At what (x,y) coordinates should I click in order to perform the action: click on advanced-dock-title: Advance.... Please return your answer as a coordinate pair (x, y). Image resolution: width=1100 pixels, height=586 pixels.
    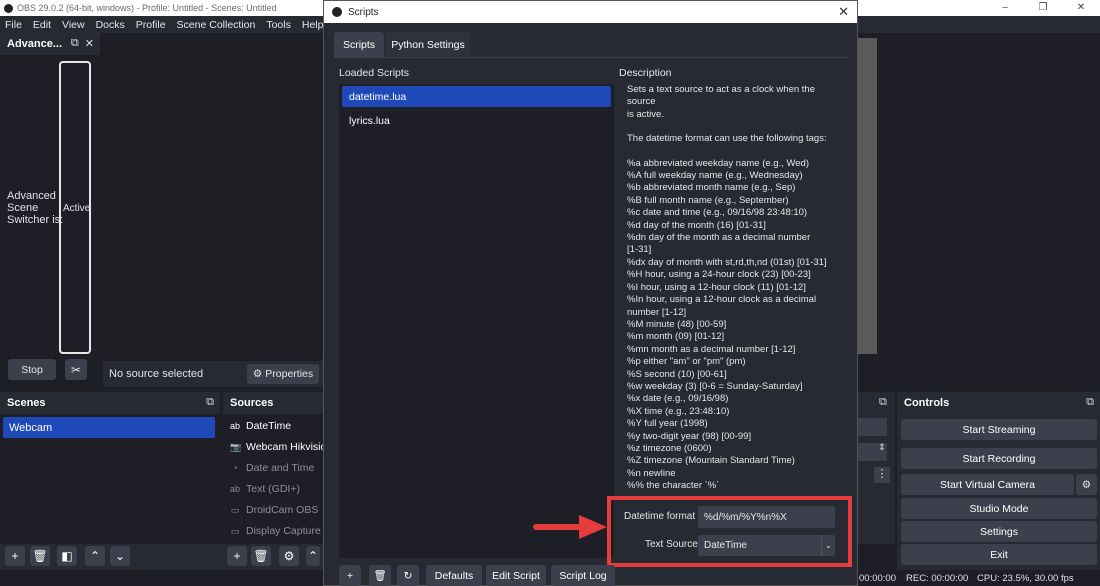
    Looking at the image, I should click on (35, 44).